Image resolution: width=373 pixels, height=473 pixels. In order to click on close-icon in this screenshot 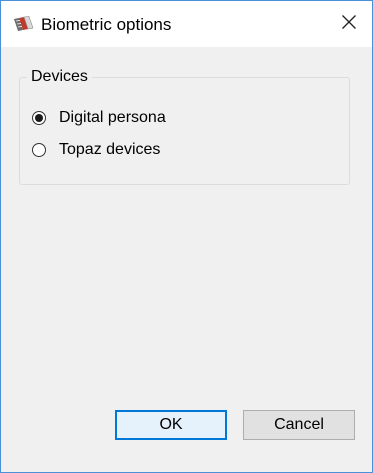, I will do `click(349, 24)`.